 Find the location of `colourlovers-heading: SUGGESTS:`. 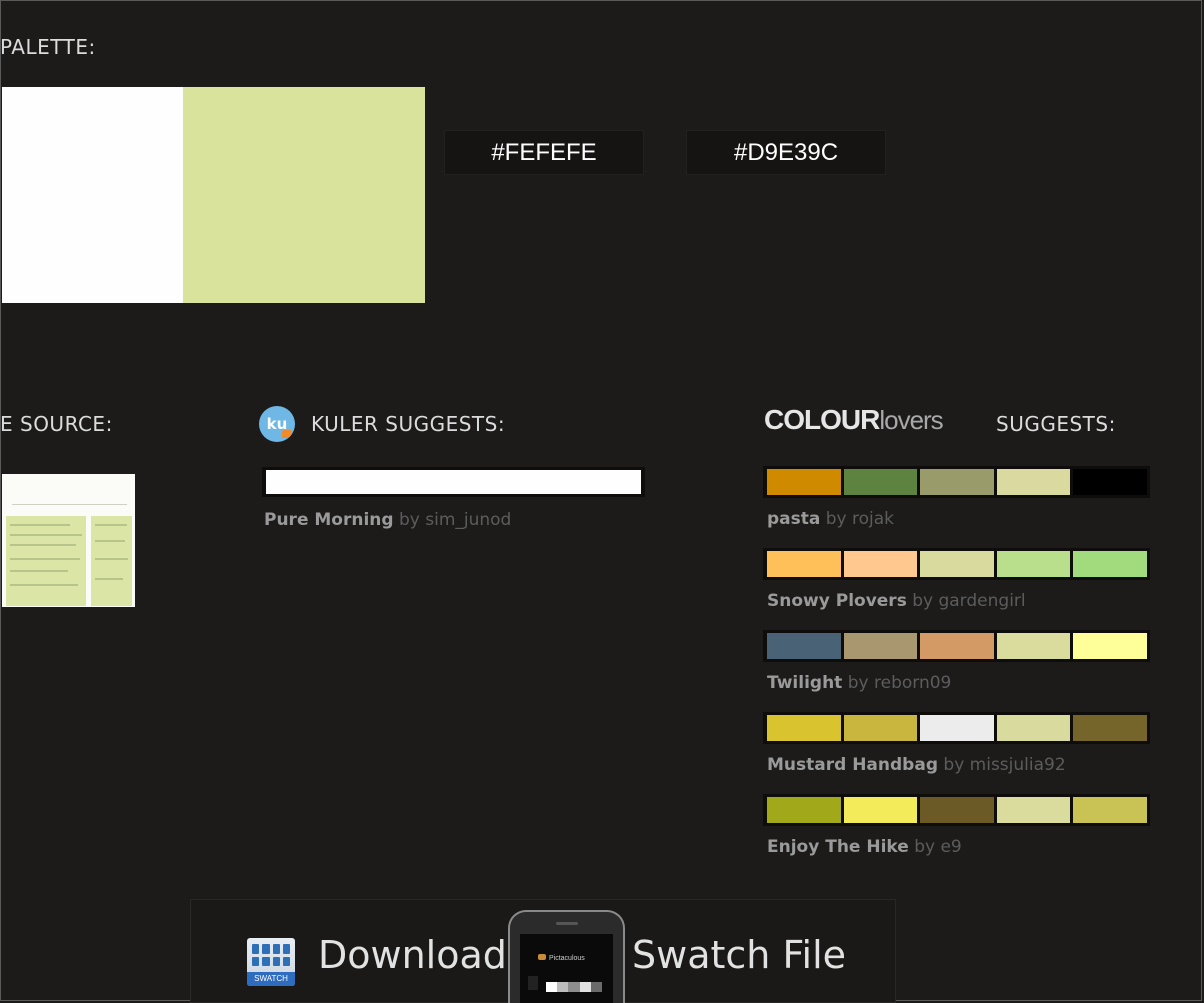

colourlovers-heading: SUGGESTS: is located at coordinates (1056, 424).